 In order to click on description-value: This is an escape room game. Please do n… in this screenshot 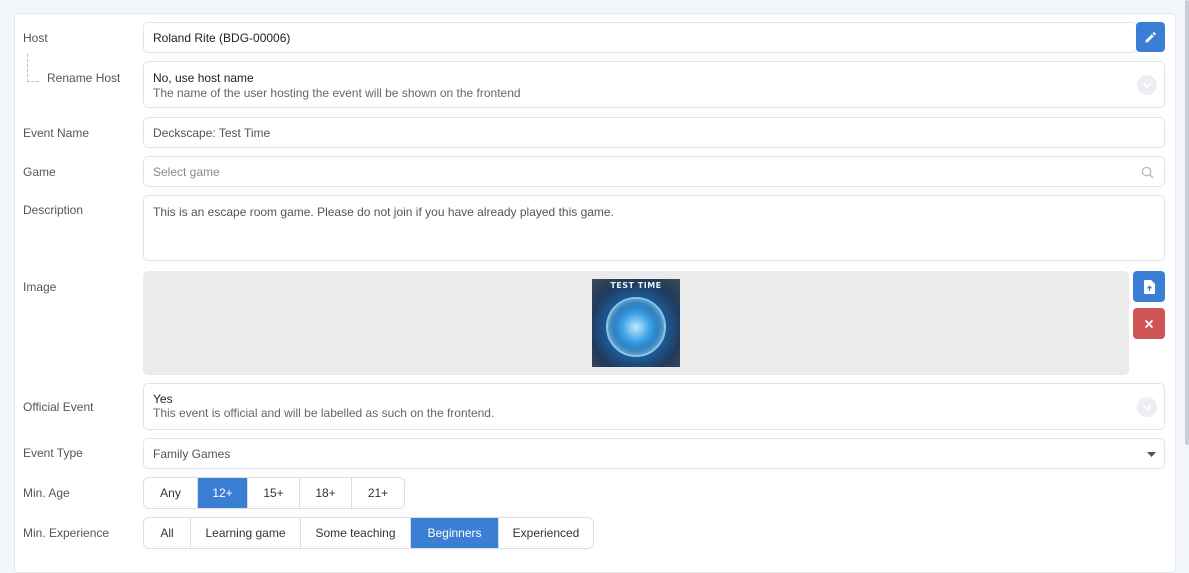, I will do `click(383, 212)`.